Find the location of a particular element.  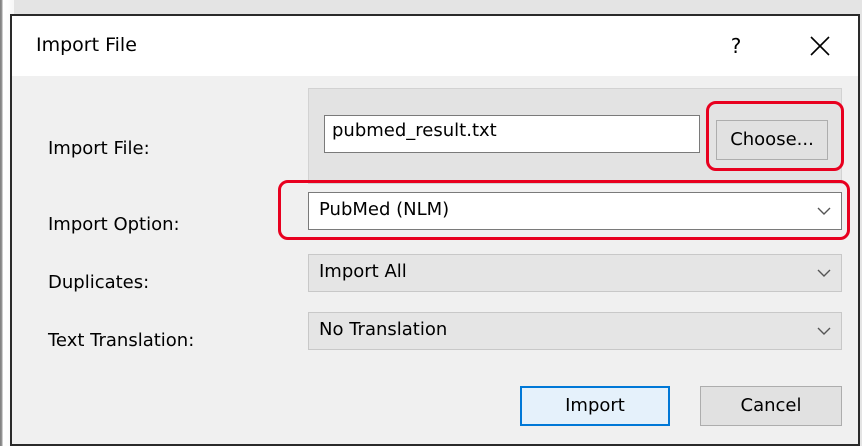

import-option-highlight-annotation is located at coordinates (564, 210).